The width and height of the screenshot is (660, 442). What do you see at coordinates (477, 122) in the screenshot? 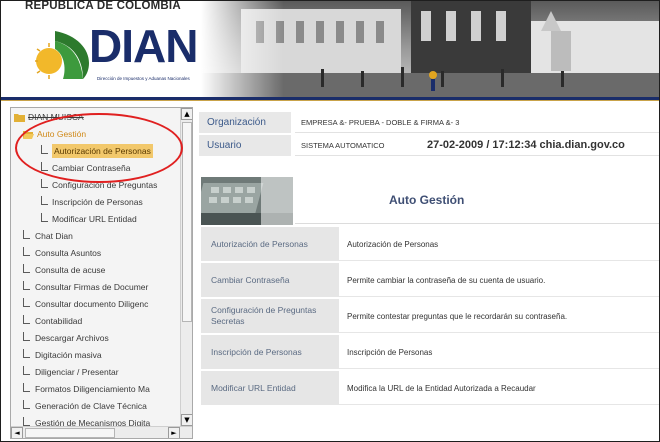
I see `organization-value: EMPRESA &- PRUEBA - DOBLE & FIRMA &- 3` at bounding box center [477, 122].